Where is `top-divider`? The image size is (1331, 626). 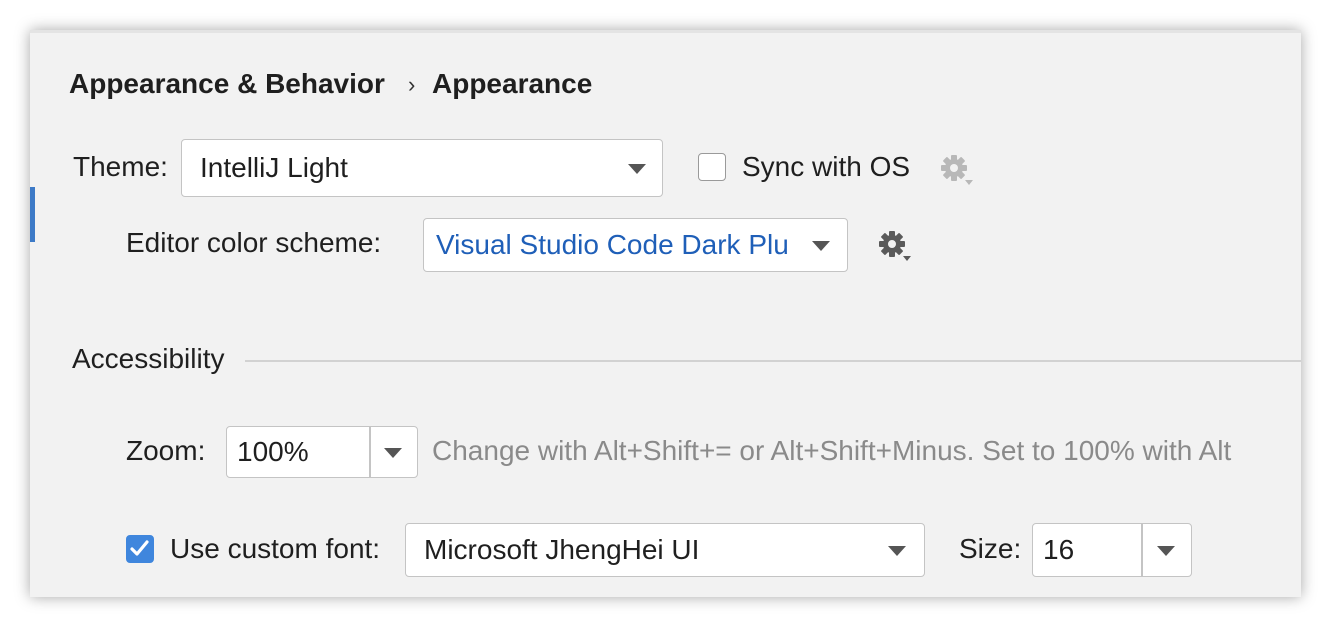
top-divider is located at coordinates (665, 31).